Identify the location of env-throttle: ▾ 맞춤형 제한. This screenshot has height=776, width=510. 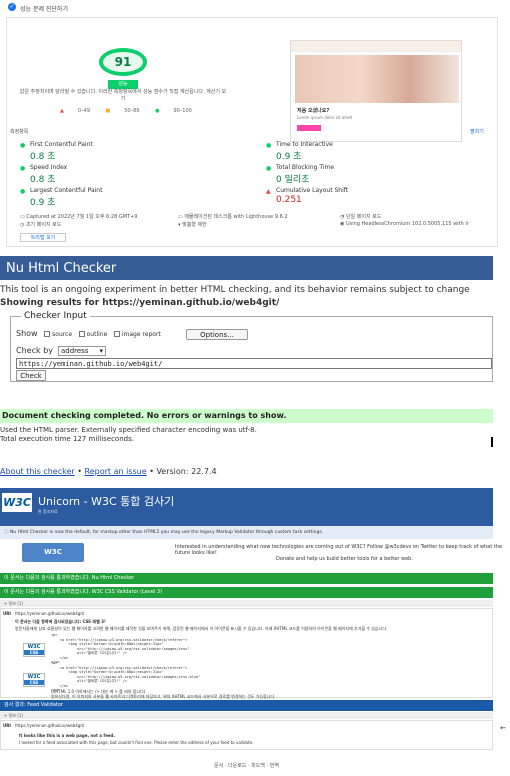
(192, 225).